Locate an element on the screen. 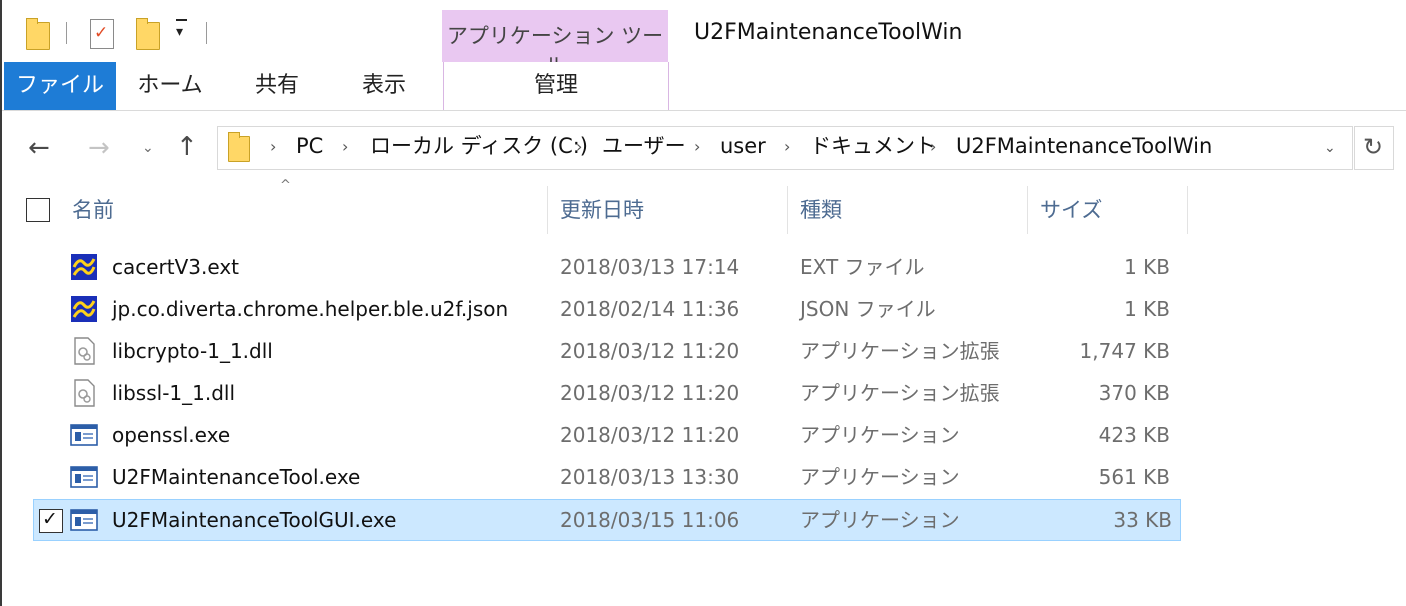 Image resolution: width=1406 pixels, height=606 pixels. breadcrumb-pc: PC is located at coordinates (309, 146).